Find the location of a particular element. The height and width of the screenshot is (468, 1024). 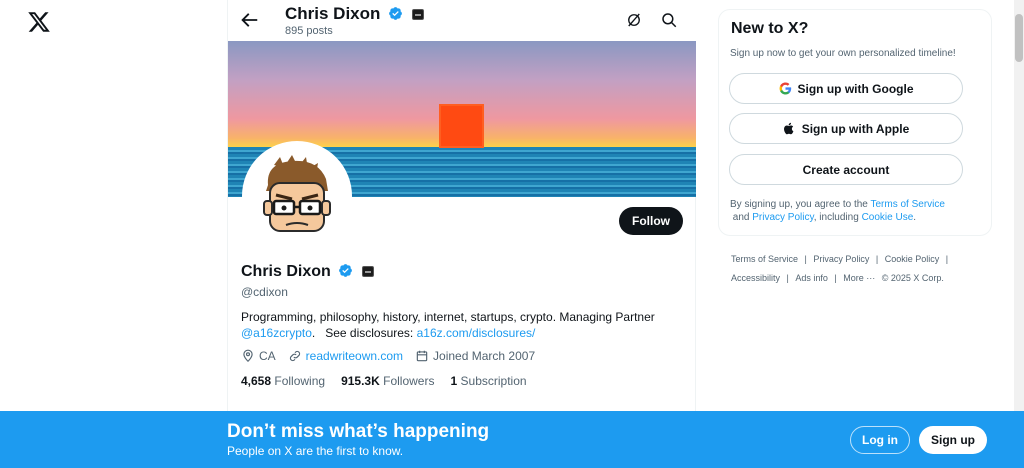

create-account-label: Create account is located at coordinates (846, 169).